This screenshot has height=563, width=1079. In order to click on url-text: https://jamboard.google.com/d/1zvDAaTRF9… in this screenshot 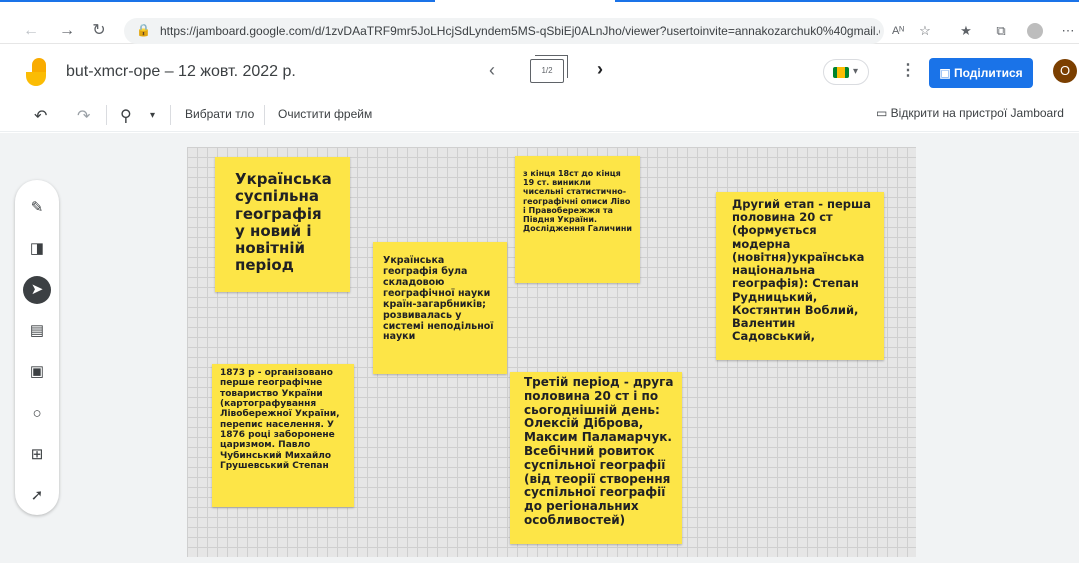, I will do `click(520, 31)`.